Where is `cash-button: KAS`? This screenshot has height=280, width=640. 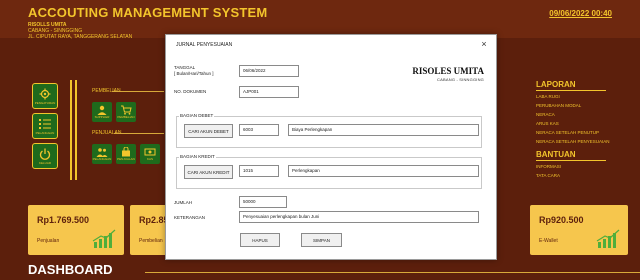 cash-button: KAS is located at coordinates (150, 154).